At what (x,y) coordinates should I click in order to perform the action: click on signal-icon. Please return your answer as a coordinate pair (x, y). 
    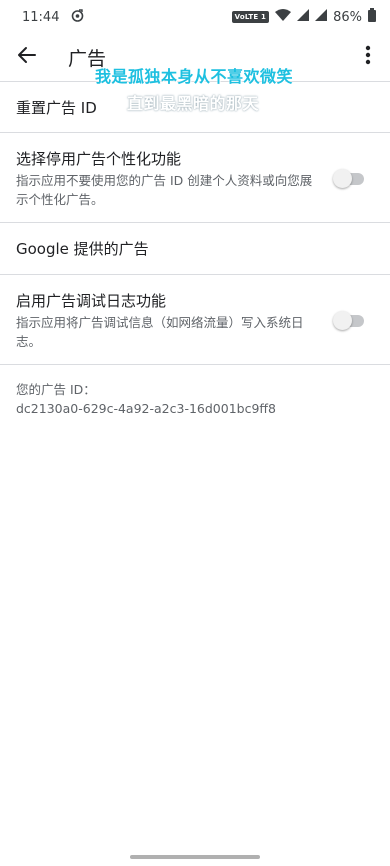
    Looking at the image, I should click on (303, 17).